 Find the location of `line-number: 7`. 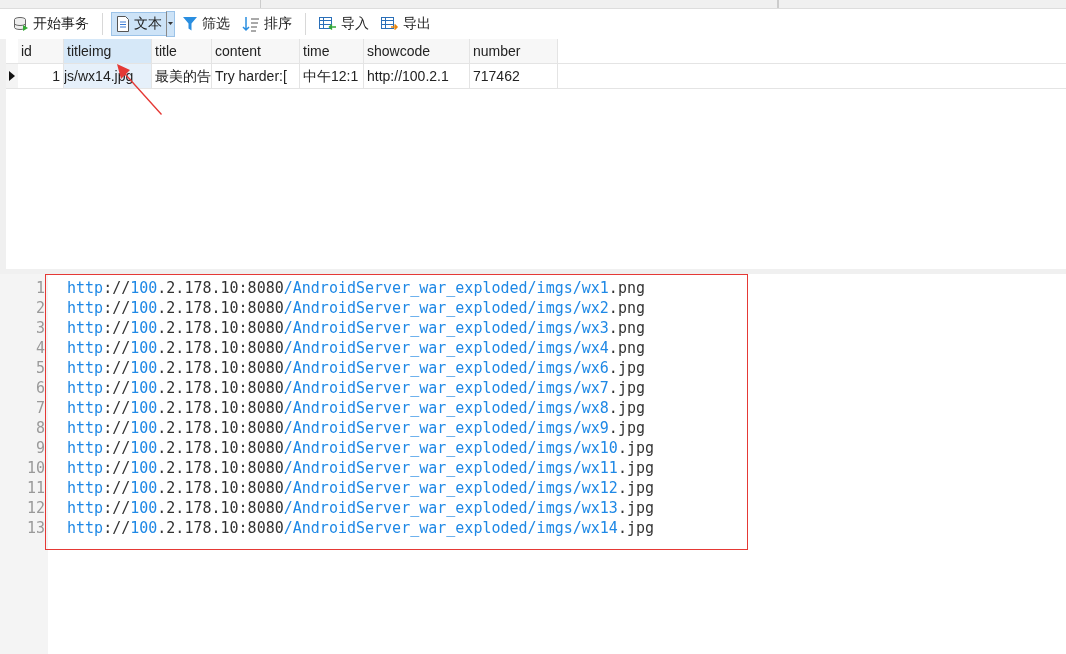

line-number: 7 is located at coordinates (40, 408).